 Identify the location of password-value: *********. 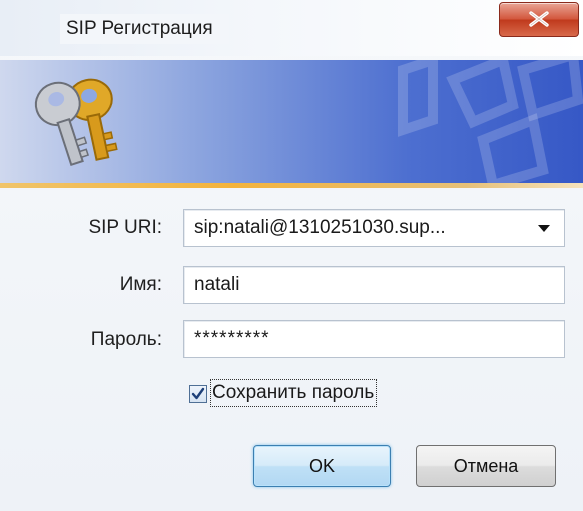
(232, 338).